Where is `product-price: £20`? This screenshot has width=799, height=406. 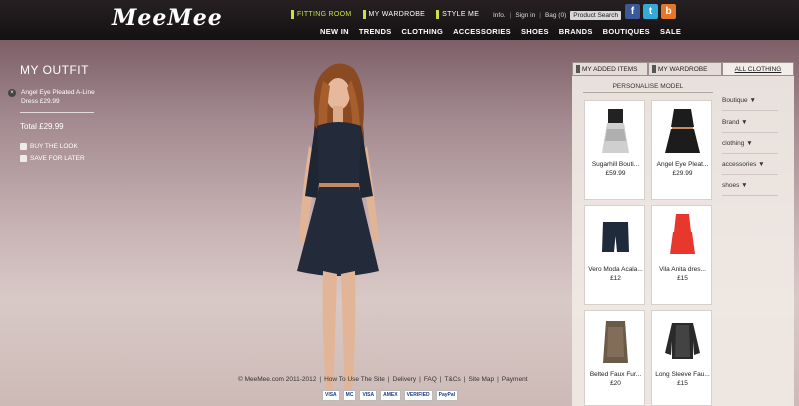 product-price: £20 is located at coordinates (615, 383).